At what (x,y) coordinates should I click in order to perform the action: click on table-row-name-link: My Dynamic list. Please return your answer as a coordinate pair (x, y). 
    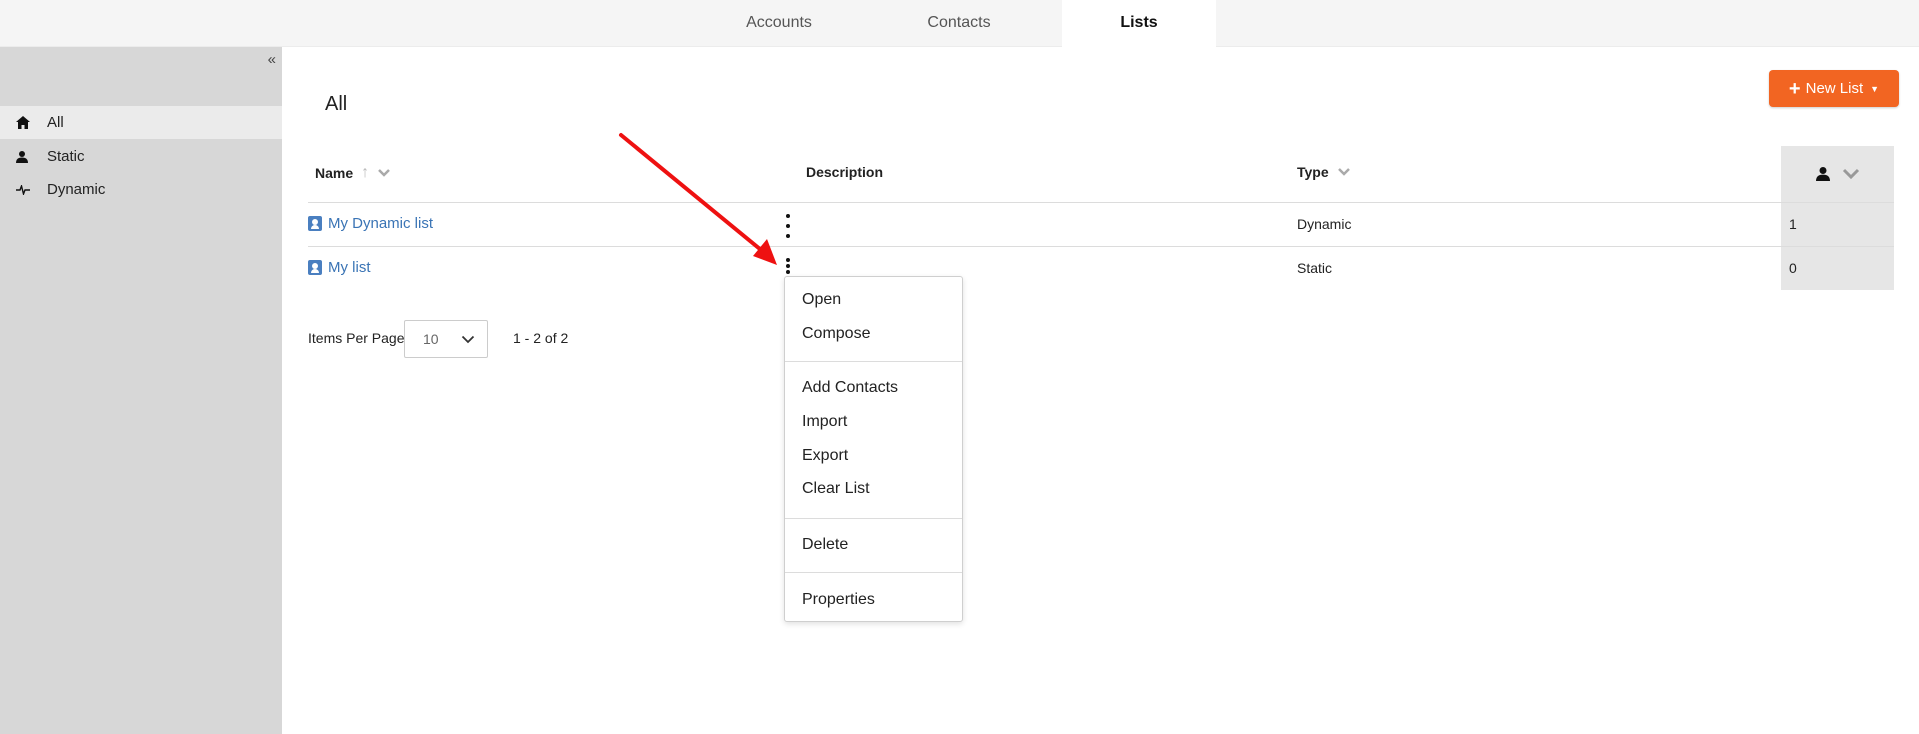
    Looking at the image, I should click on (370, 223).